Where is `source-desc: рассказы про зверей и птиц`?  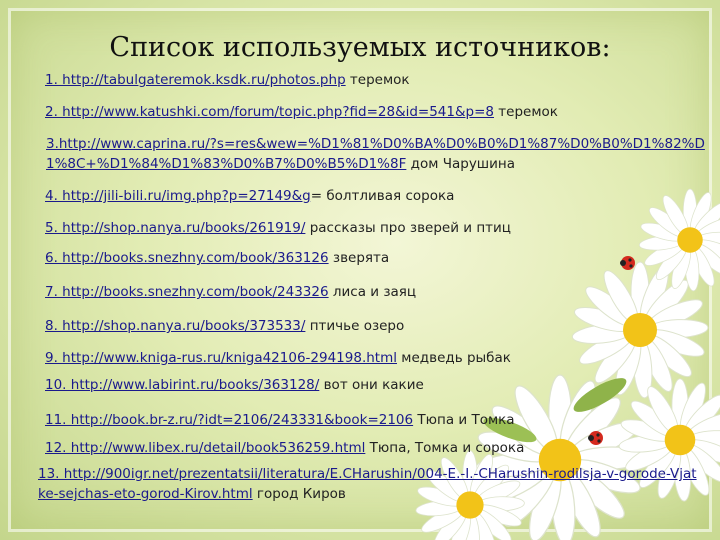 source-desc: рассказы про зверей и птиц is located at coordinates (408, 228).